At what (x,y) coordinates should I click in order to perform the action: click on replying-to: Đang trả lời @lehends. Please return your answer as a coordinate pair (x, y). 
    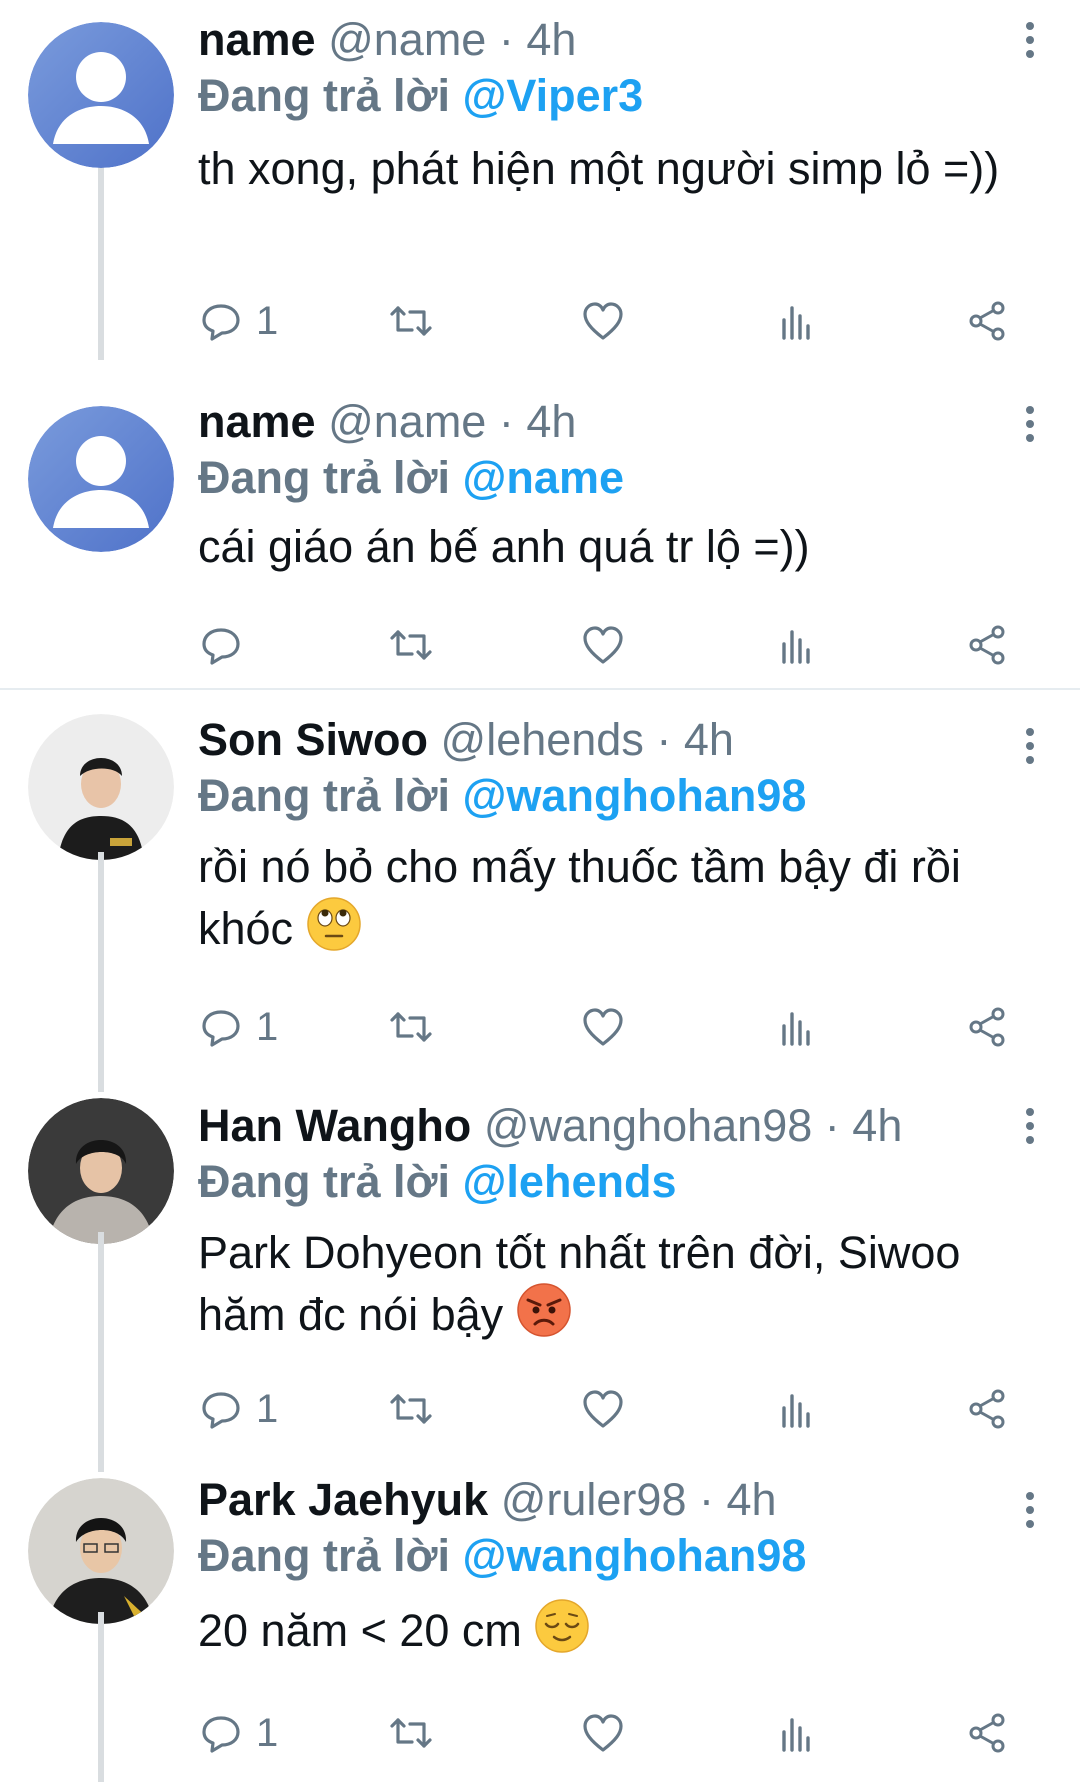
    Looking at the image, I should click on (609, 1182).